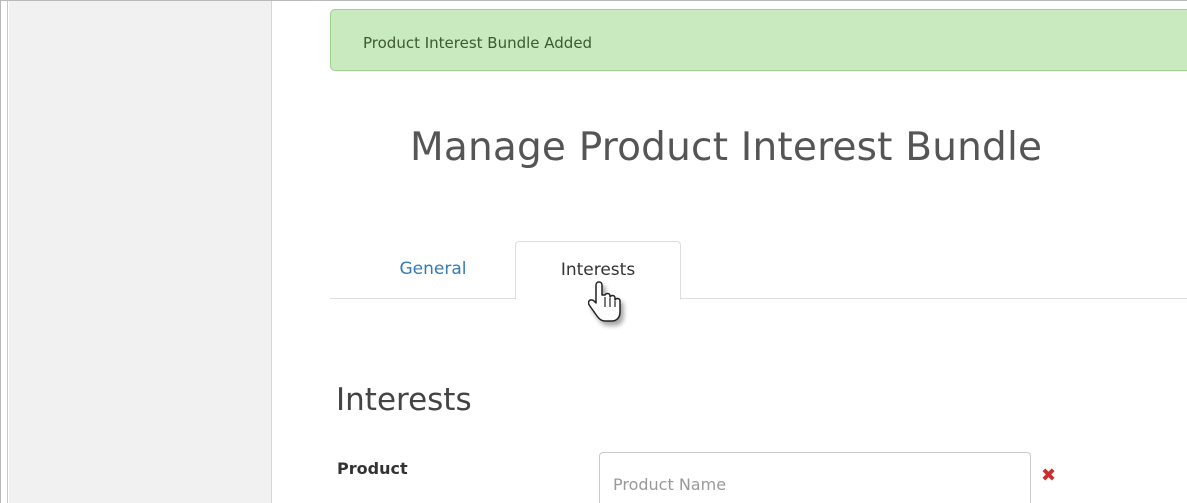 This screenshot has height=503, width=1187. I want to click on remove-x-icon: ✖, so click(1048, 476).